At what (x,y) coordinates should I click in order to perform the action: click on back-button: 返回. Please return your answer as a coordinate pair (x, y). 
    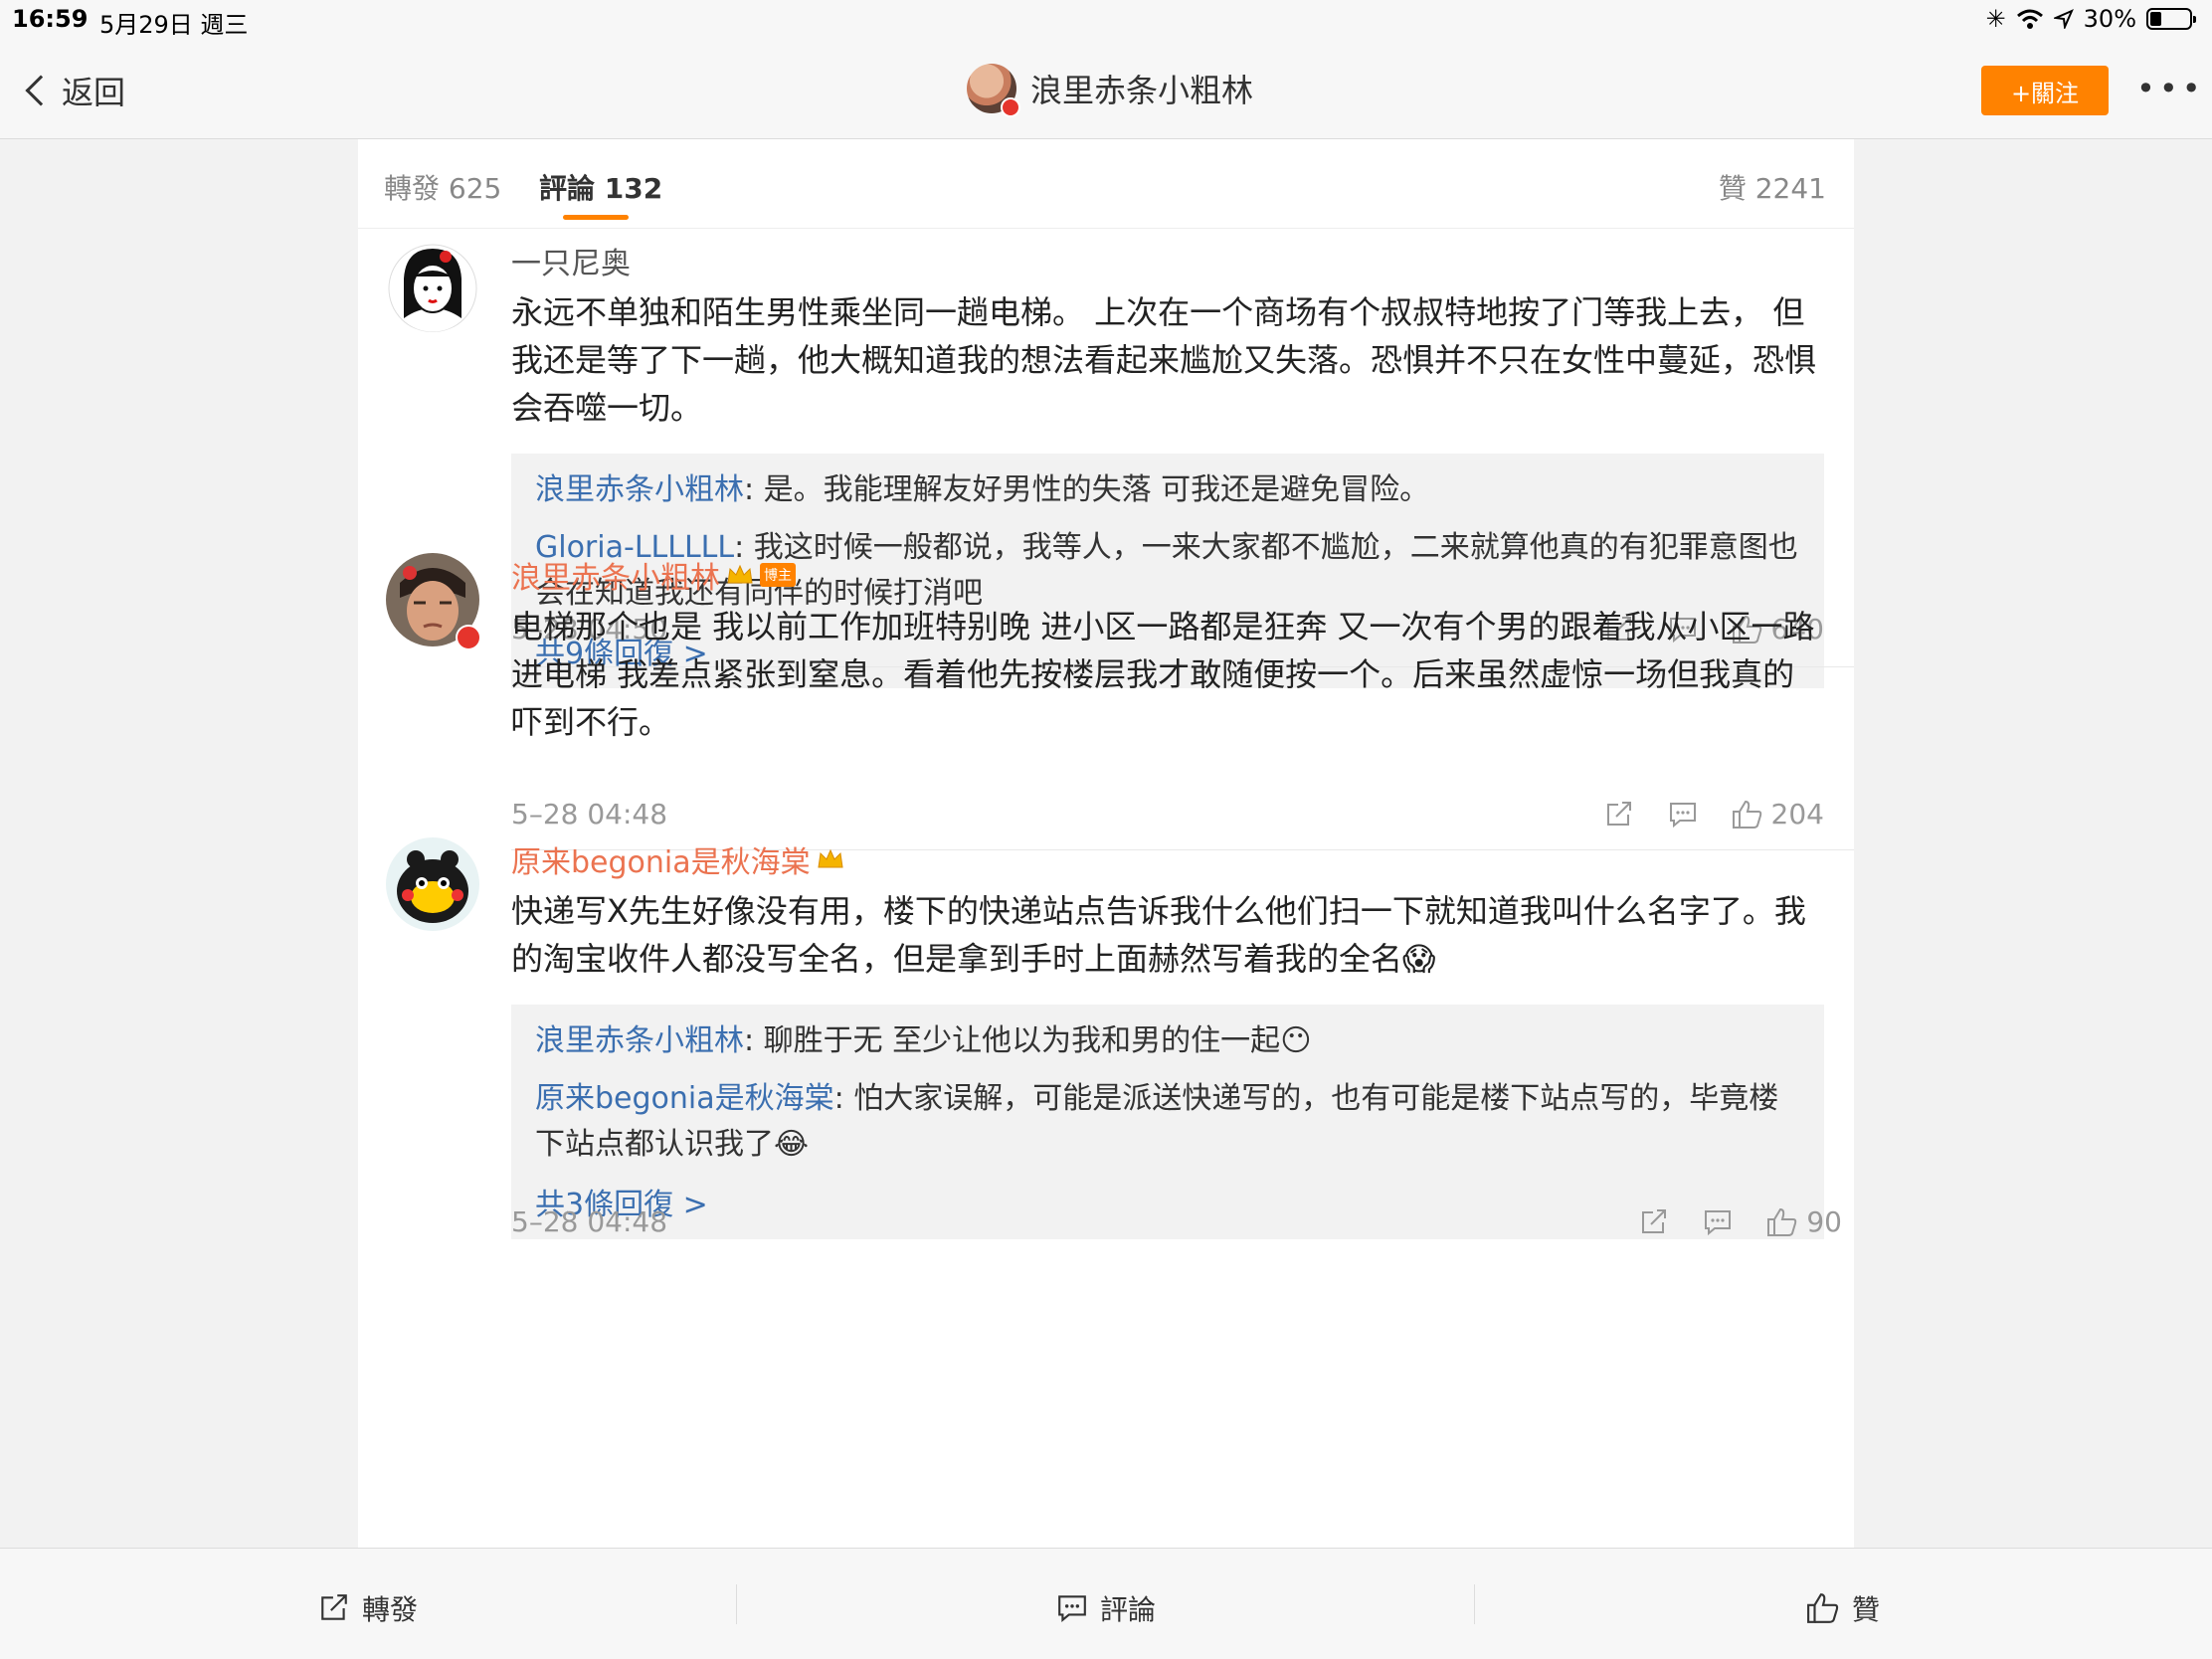
    Looking at the image, I should click on (72, 90).